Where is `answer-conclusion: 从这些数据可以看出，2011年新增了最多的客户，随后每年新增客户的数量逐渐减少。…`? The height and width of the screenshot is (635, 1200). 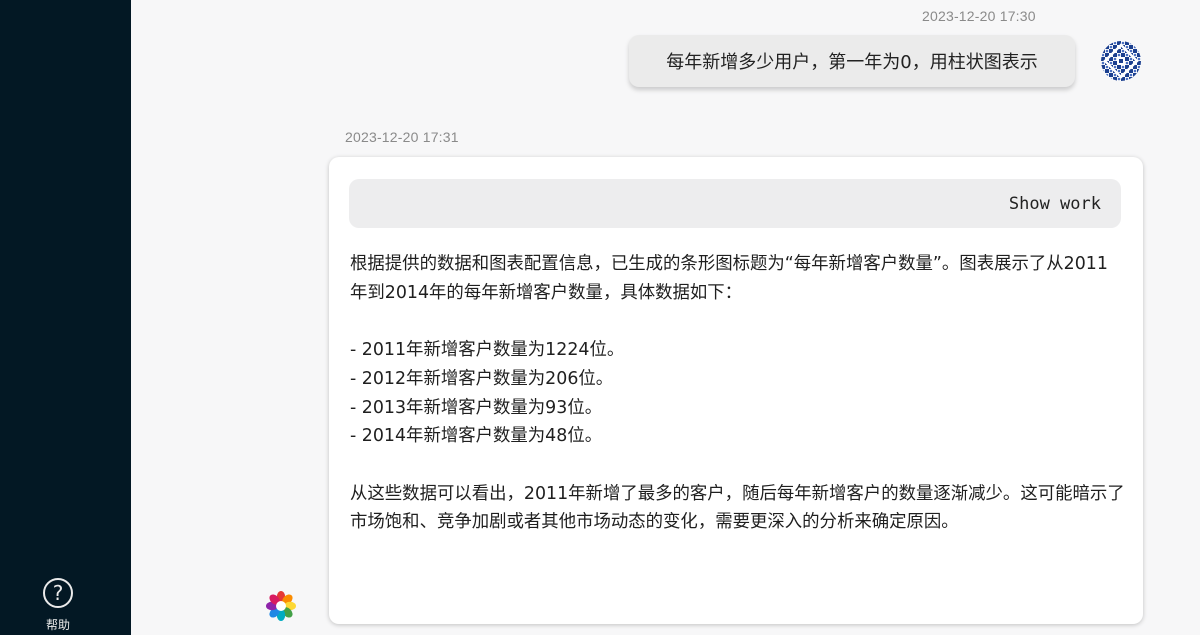 answer-conclusion: 从这些数据可以看出，2011年新增了最多的客户，随后每年新增客户的数量逐渐减少。… is located at coordinates (737, 508).